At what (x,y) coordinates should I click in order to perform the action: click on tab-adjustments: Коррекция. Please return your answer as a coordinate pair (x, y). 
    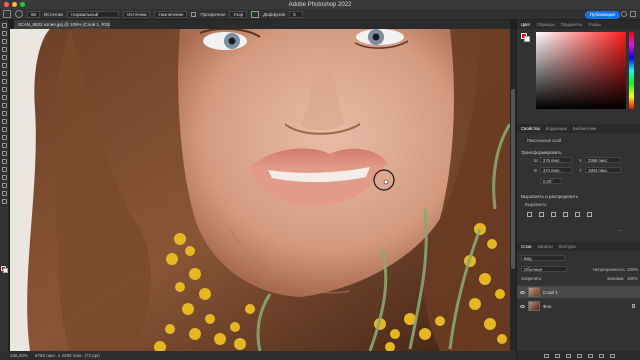
    Looking at the image, I should click on (556, 128).